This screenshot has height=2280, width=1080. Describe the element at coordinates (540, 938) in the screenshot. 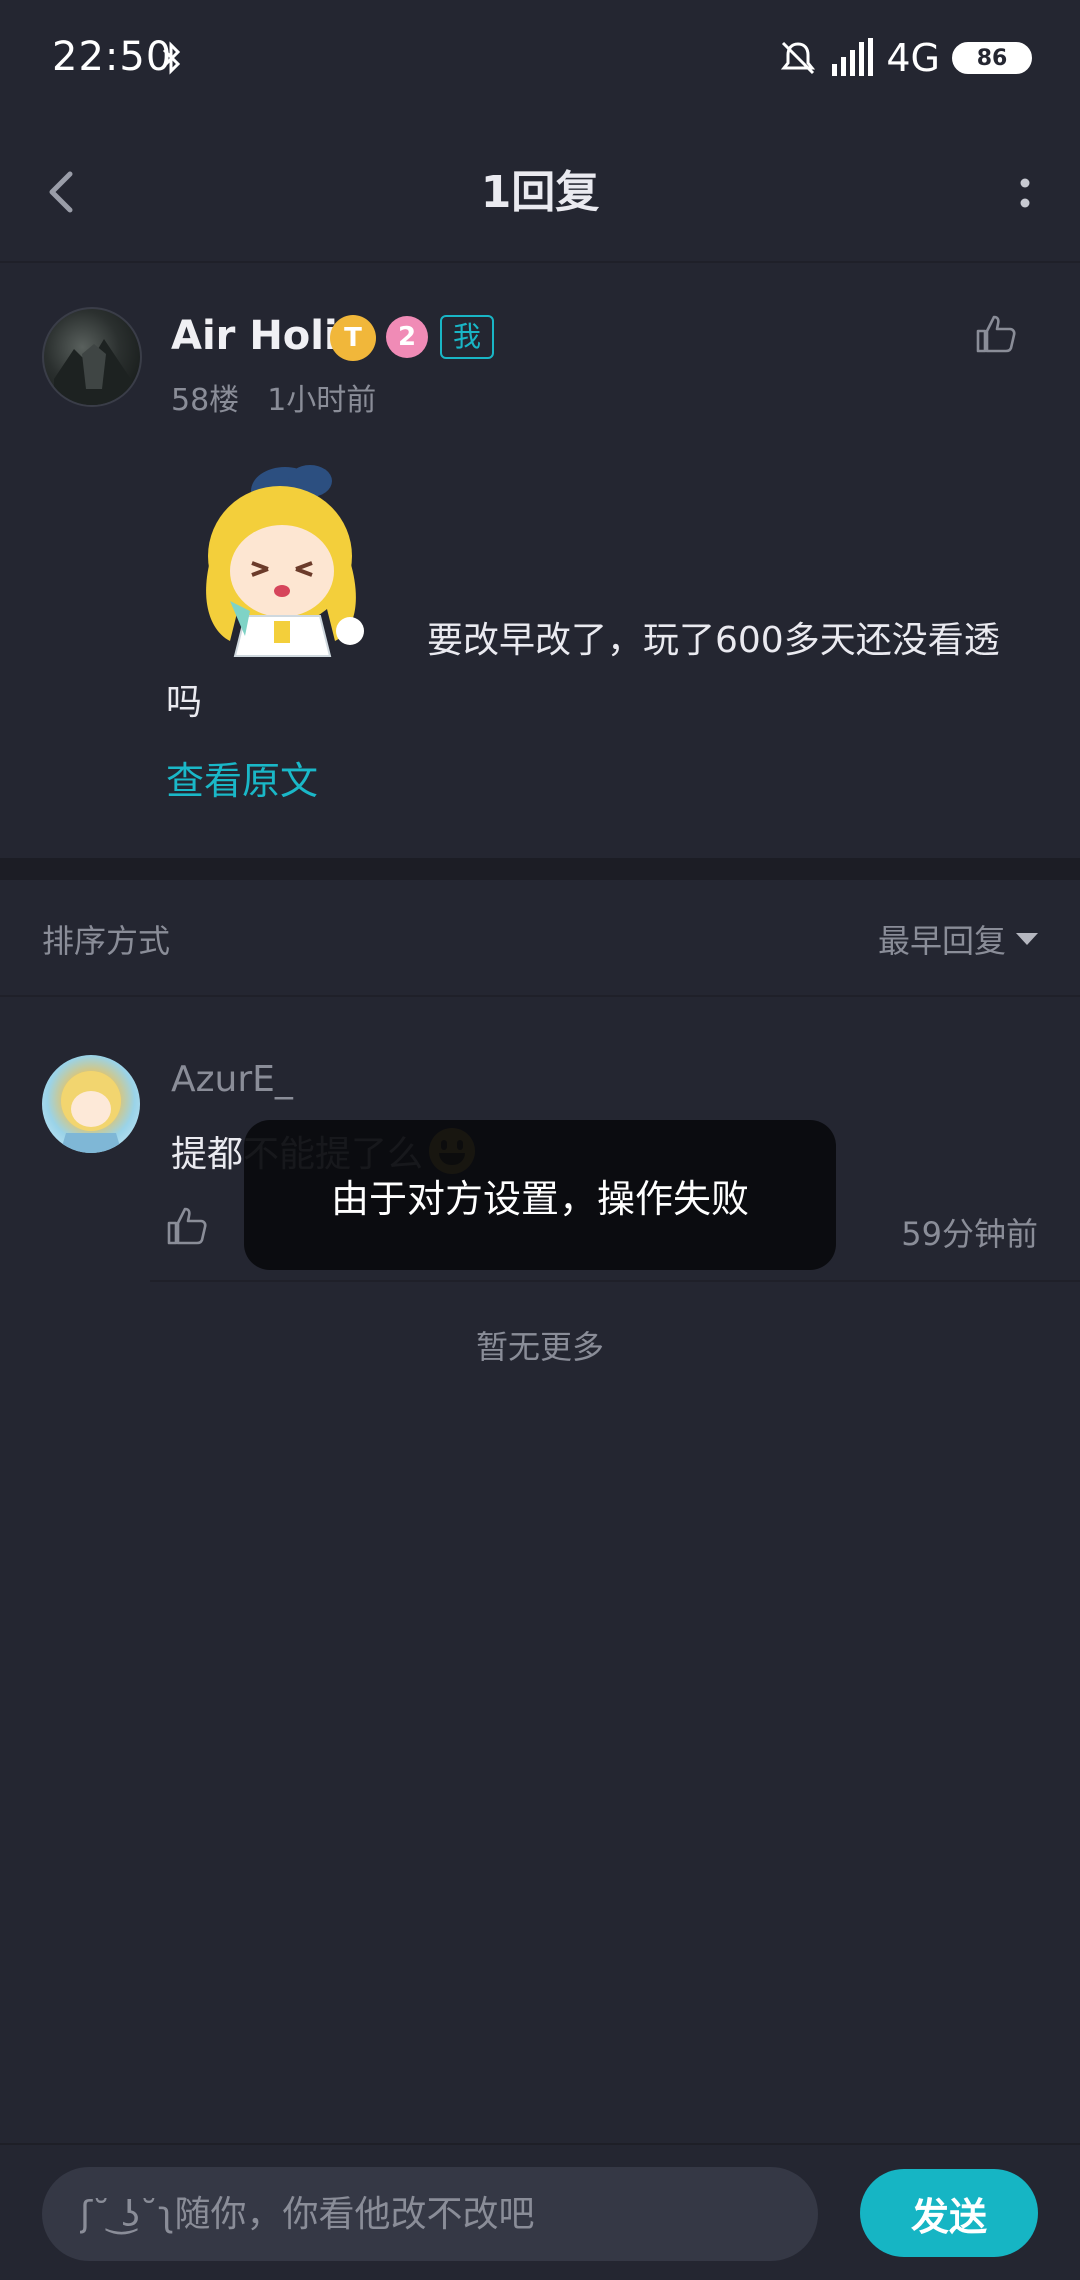

I see `sort-row: 排序方式 最早回复` at that location.